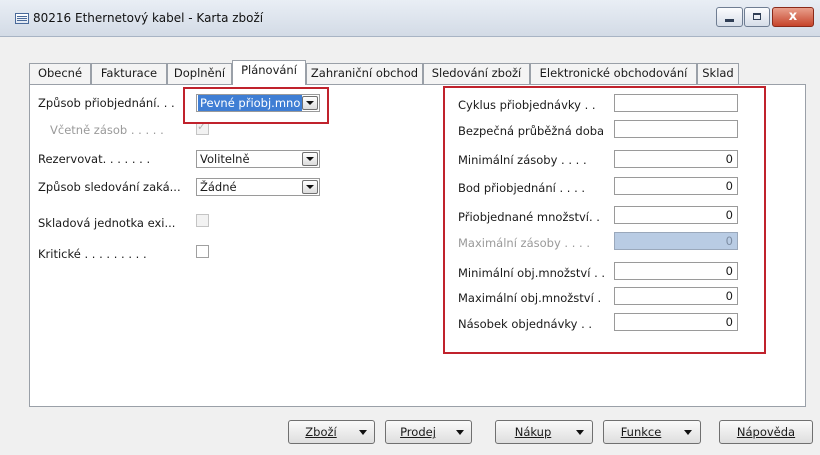 Image resolution: width=820 pixels, height=455 pixels. I want to click on maximize-icon, so click(757, 16).